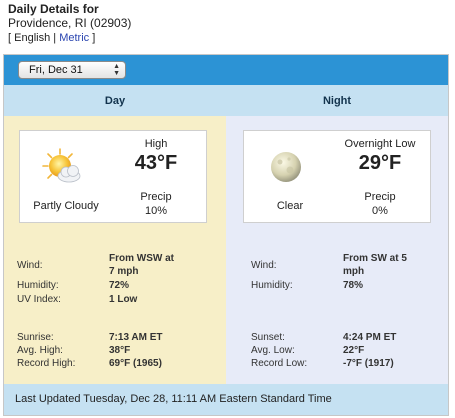 This screenshot has height=418, width=455. What do you see at coordinates (35, 337) in the screenshot?
I see `sunrise-label: Sunrise:` at bounding box center [35, 337].